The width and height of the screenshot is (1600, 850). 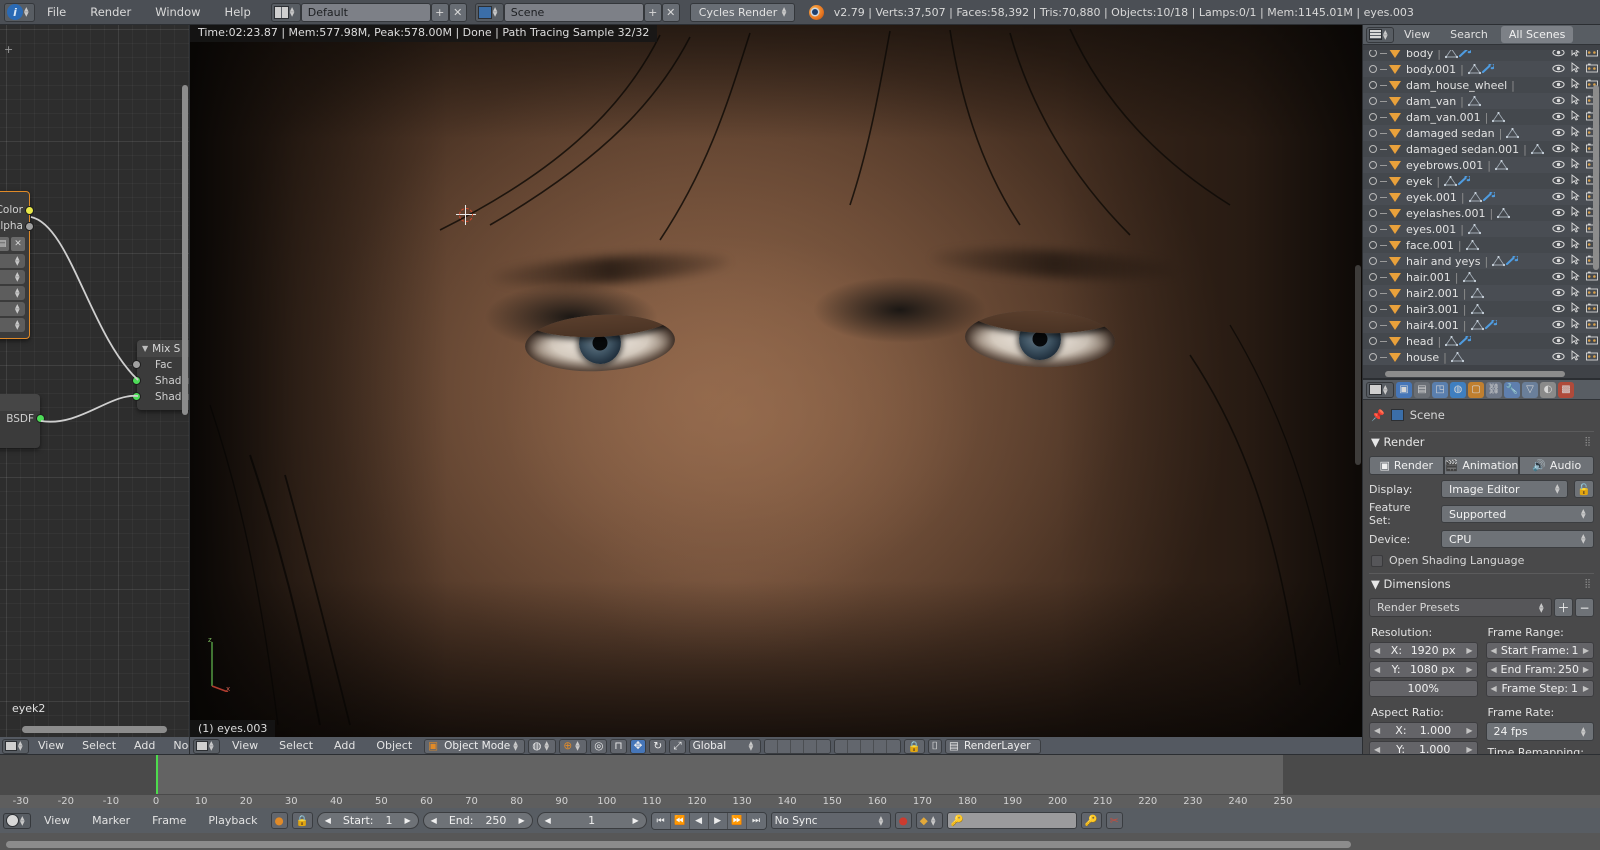 What do you see at coordinates (1423, 730) in the screenshot?
I see `aspect-x-field: ◀ X: 1.000 ▶` at bounding box center [1423, 730].